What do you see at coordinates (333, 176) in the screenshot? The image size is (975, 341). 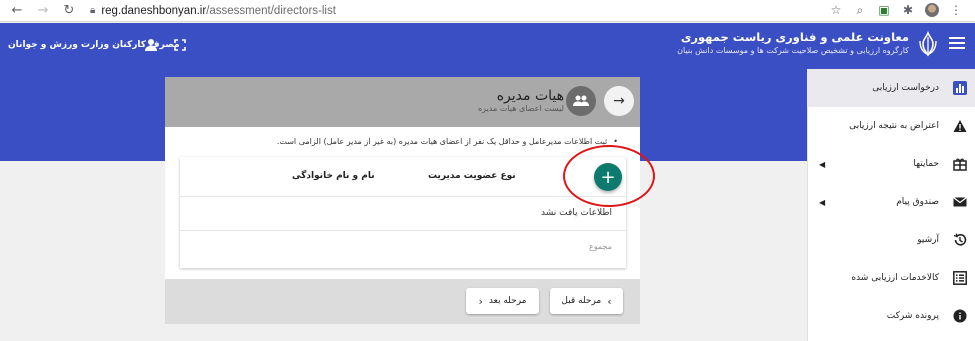 I see `column-header-full-name: نام و نام خانوادگی` at bounding box center [333, 176].